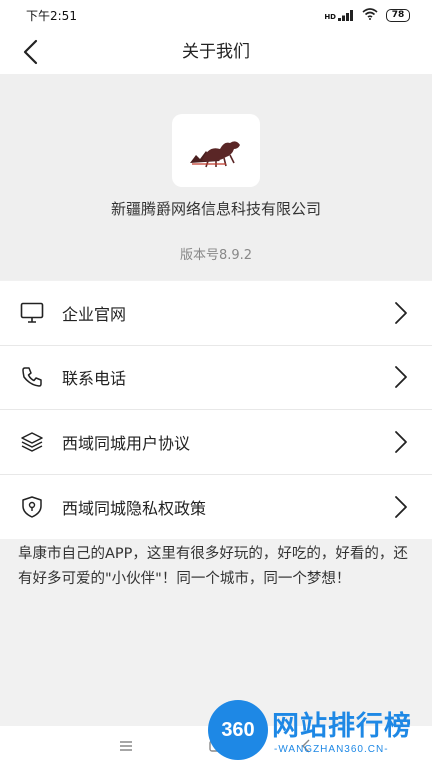  I want to click on nav-bar: 关于我们, so click(216, 52).